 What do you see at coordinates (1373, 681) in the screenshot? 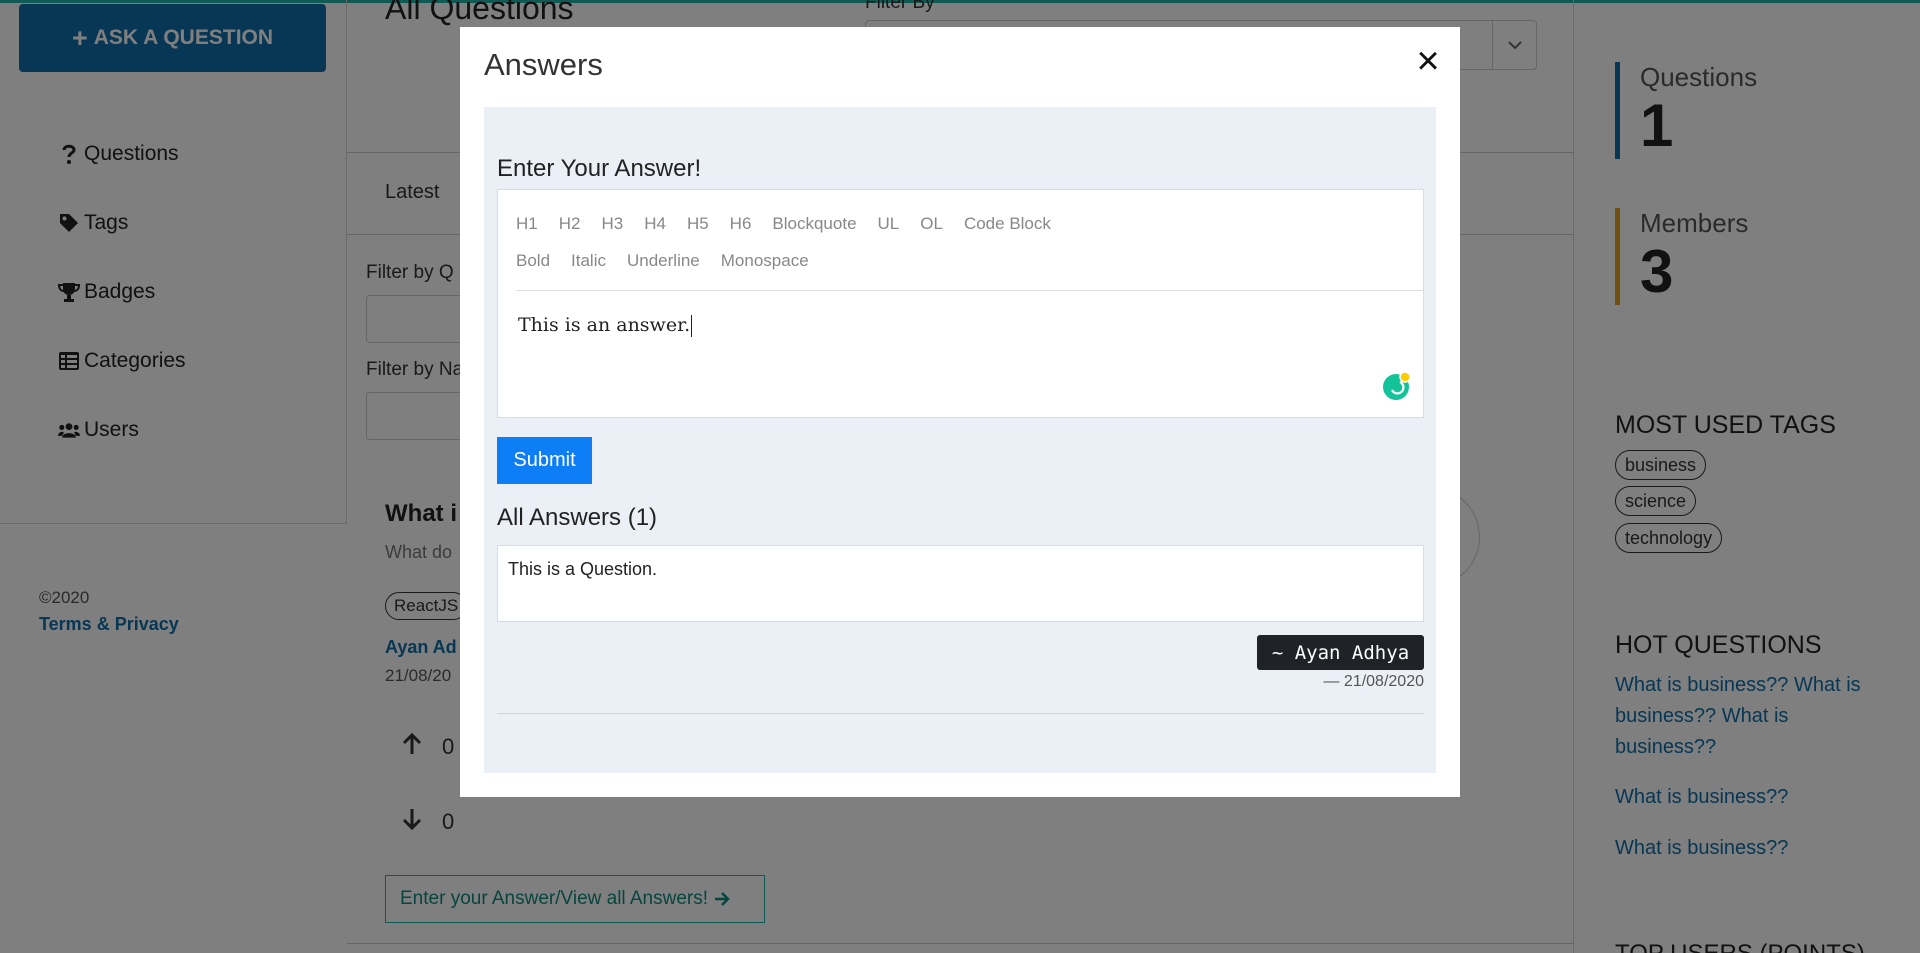
I see `answer-date: — 21/08/2020` at bounding box center [1373, 681].